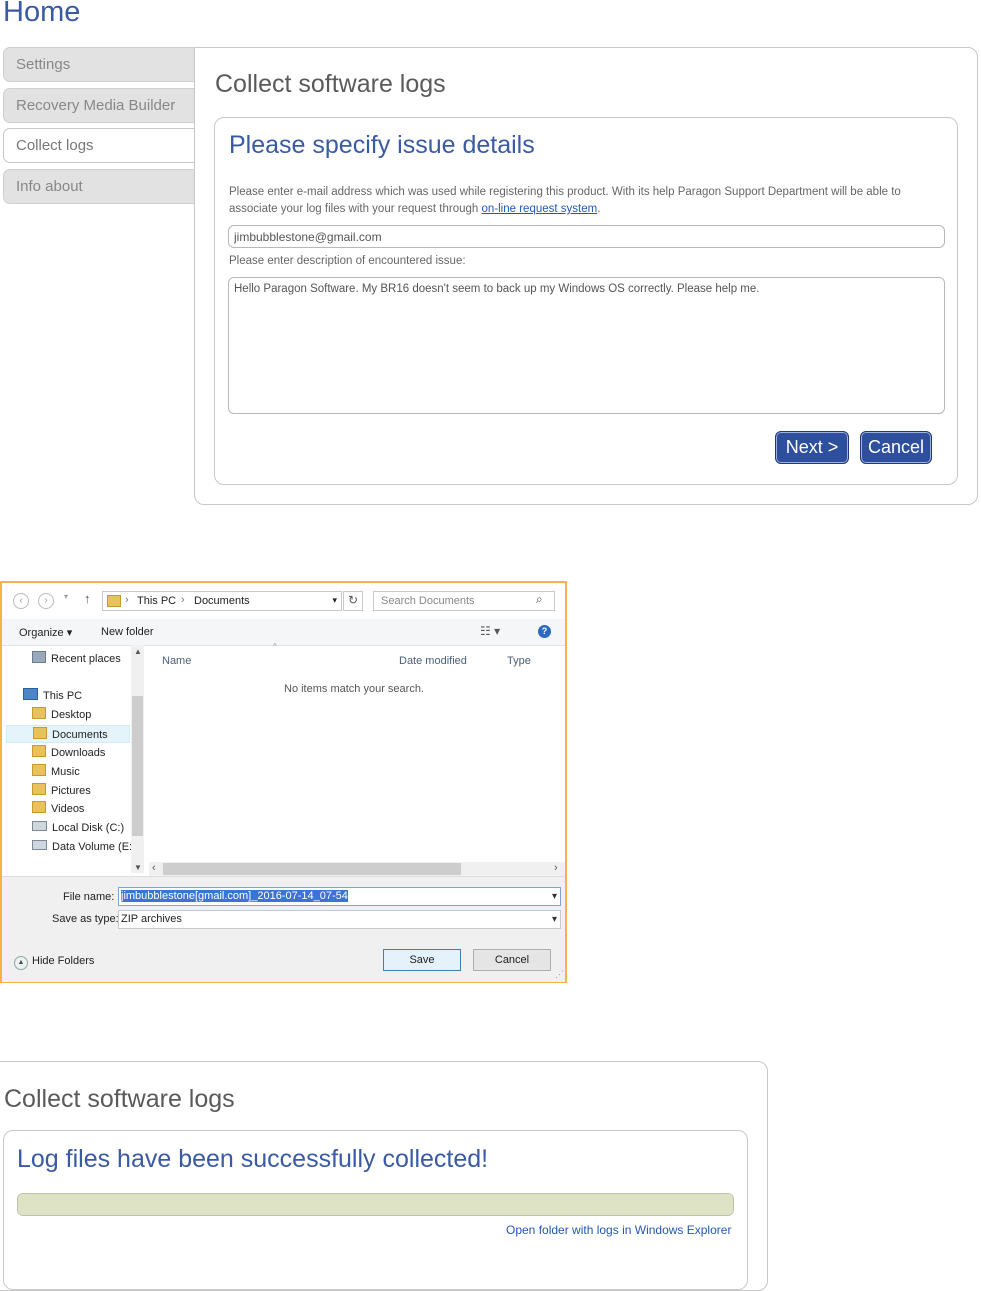 The width and height of the screenshot is (981, 1291). Describe the element at coordinates (540, 209) in the screenshot. I see `online-request-link: on-line request system` at that location.